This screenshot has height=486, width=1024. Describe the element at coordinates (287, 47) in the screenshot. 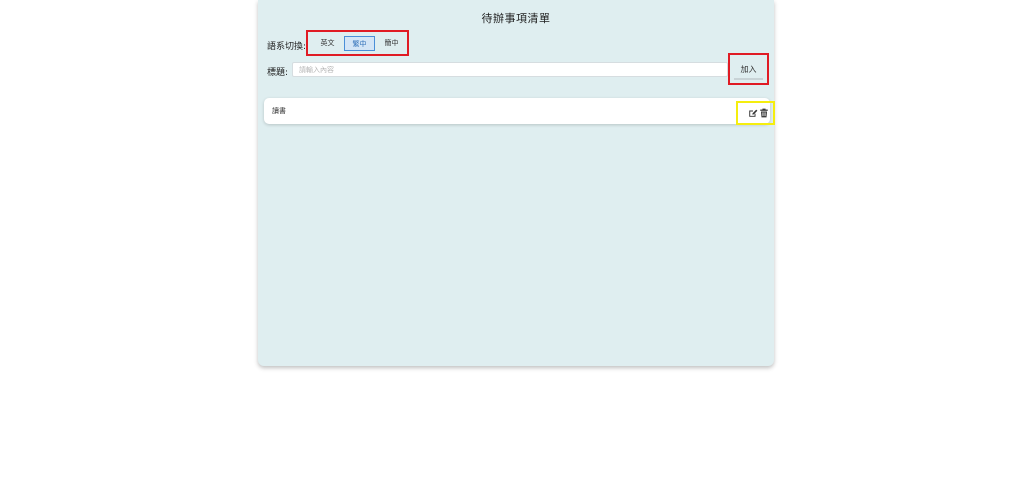

I see `language-switch-label: 語系切換:` at that location.